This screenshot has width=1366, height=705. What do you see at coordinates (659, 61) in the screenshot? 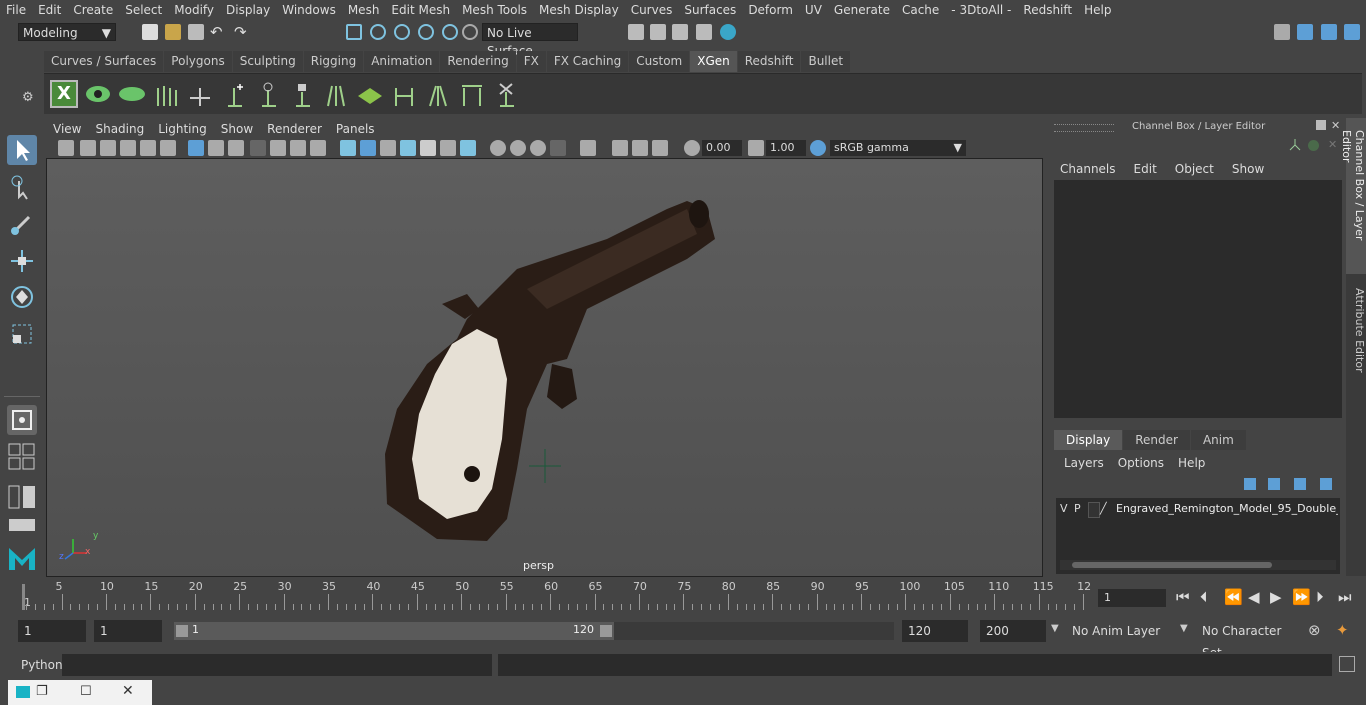
I see `shelf-tab-custom: Custom` at bounding box center [659, 61].